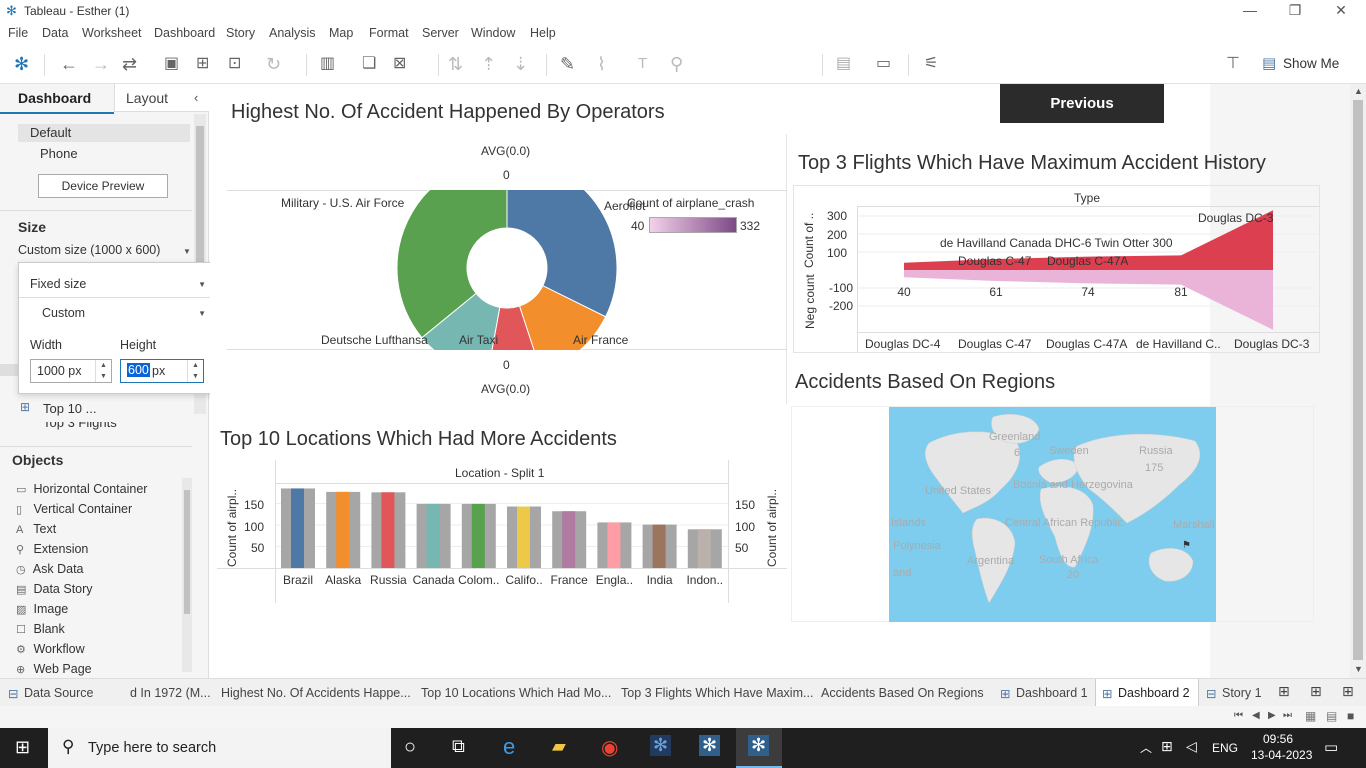  I want to click on scroll-down-icon: ▼, so click(1358, 669).